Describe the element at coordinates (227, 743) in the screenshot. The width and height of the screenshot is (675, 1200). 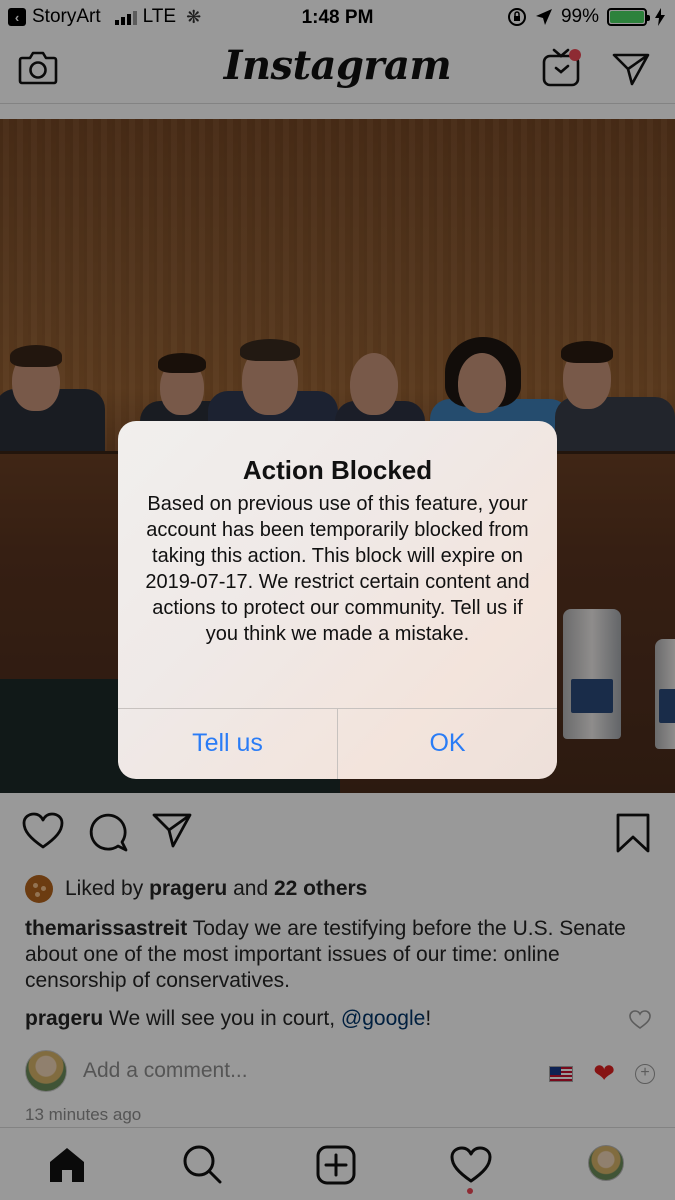
I see `tell-us-button: Tell us` at that location.